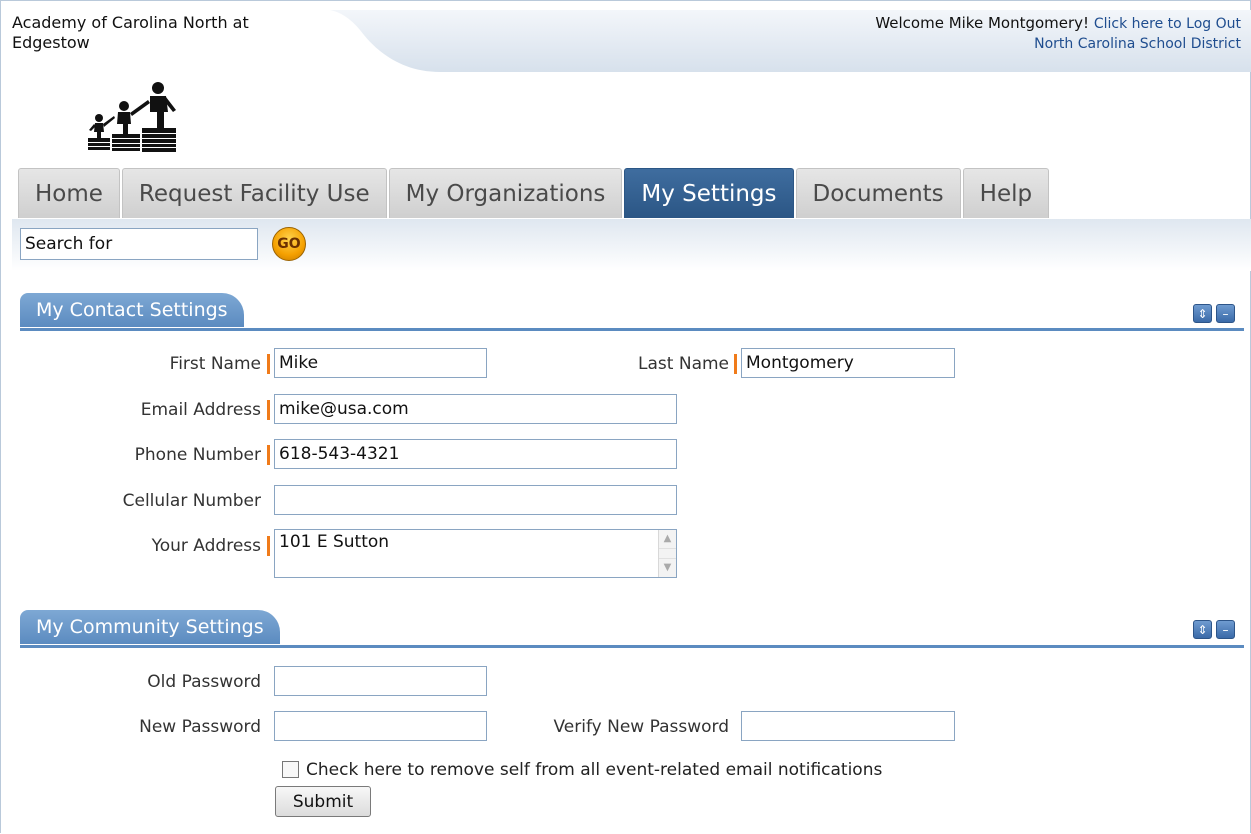  Describe the element at coordinates (197, 455) in the screenshot. I see `phone-label: Phone Number` at that location.